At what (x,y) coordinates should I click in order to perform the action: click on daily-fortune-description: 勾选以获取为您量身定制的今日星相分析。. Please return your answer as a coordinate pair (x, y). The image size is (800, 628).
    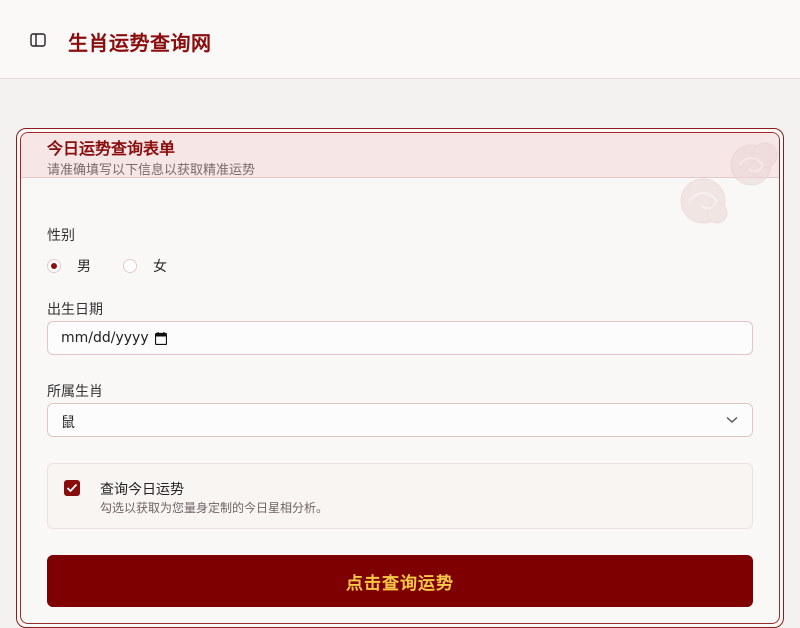
    Looking at the image, I should click on (214, 508).